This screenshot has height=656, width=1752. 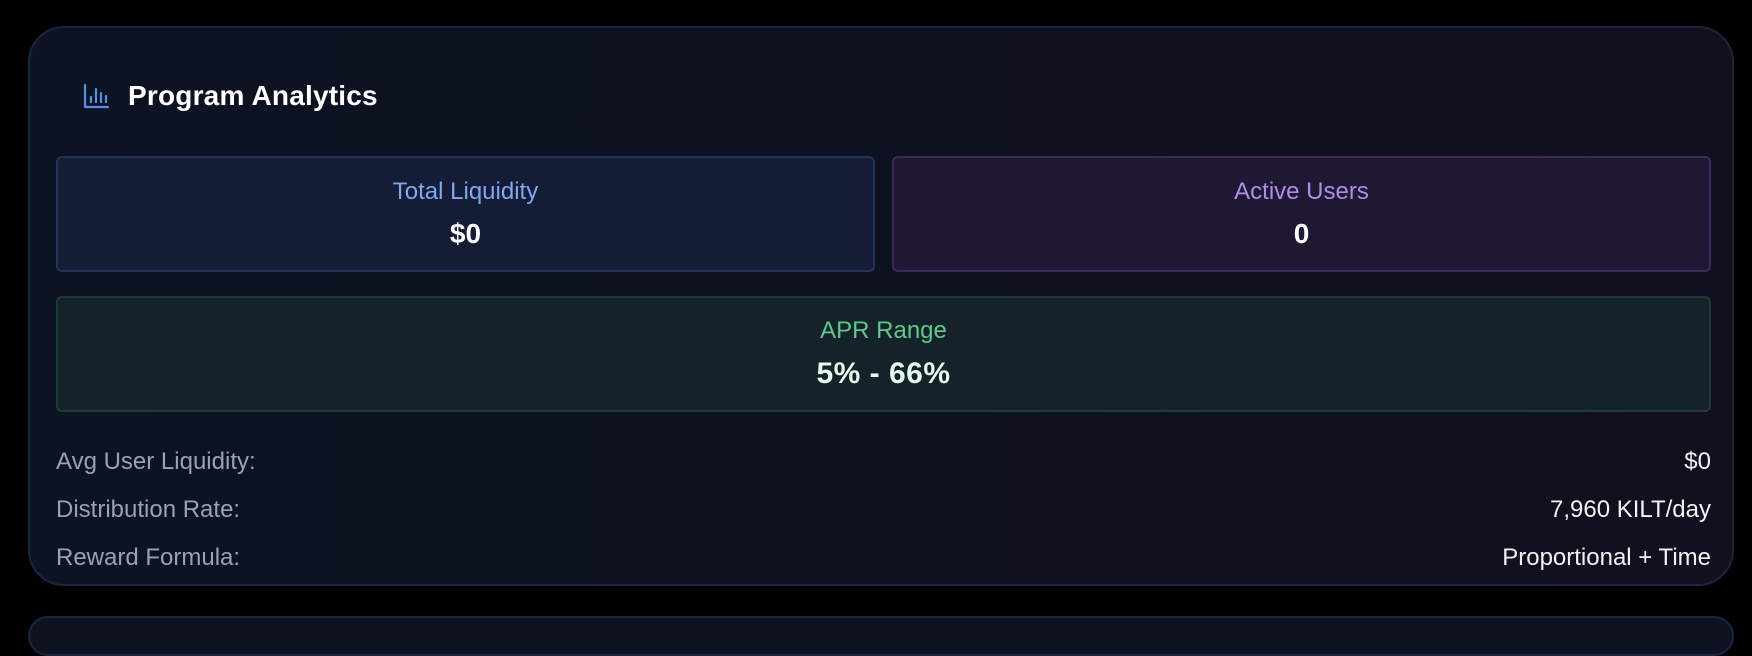 What do you see at coordinates (1630, 509) in the screenshot?
I see `detail-value: 7,960 KILT/day` at bounding box center [1630, 509].